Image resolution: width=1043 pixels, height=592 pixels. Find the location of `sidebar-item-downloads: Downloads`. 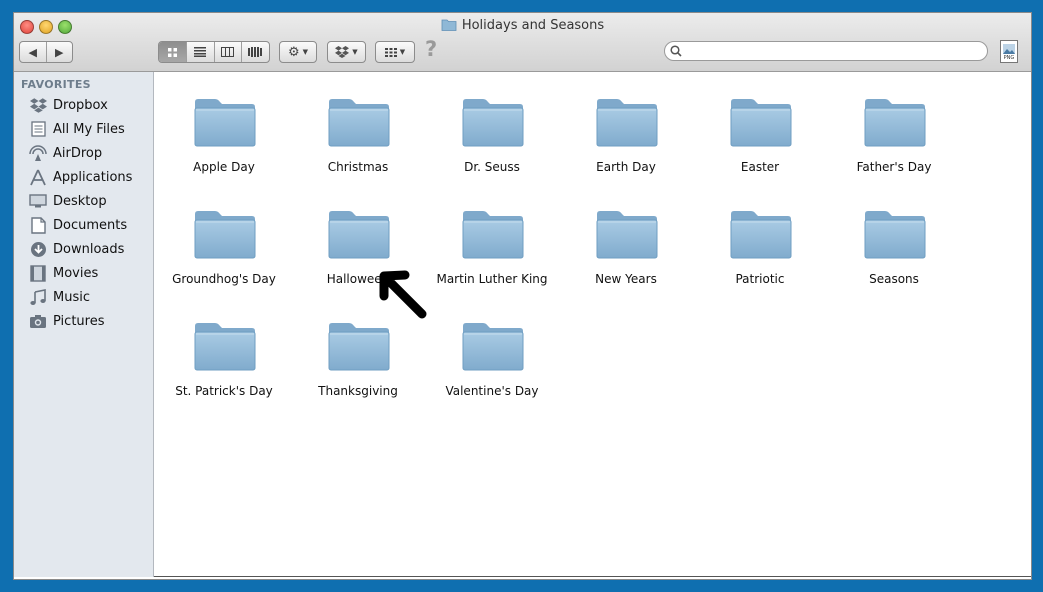

sidebar-item-downloads: Downloads is located at coordinates (83, 249).